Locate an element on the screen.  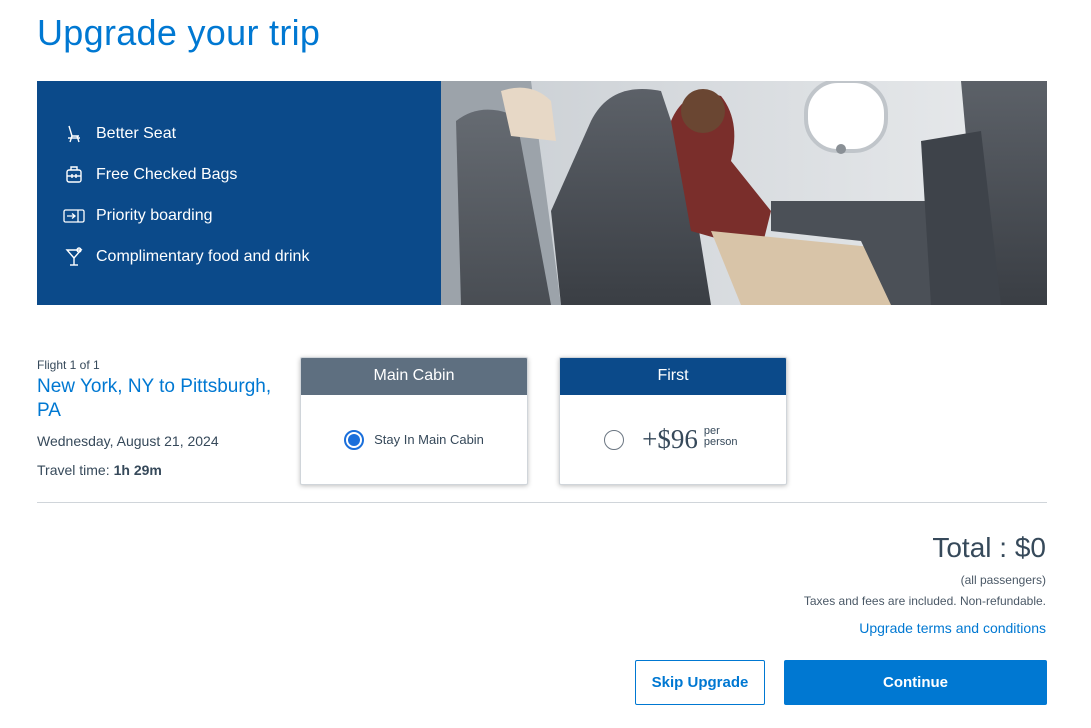
benefit-label: Priority boarding is located at coordinates (154, 215).